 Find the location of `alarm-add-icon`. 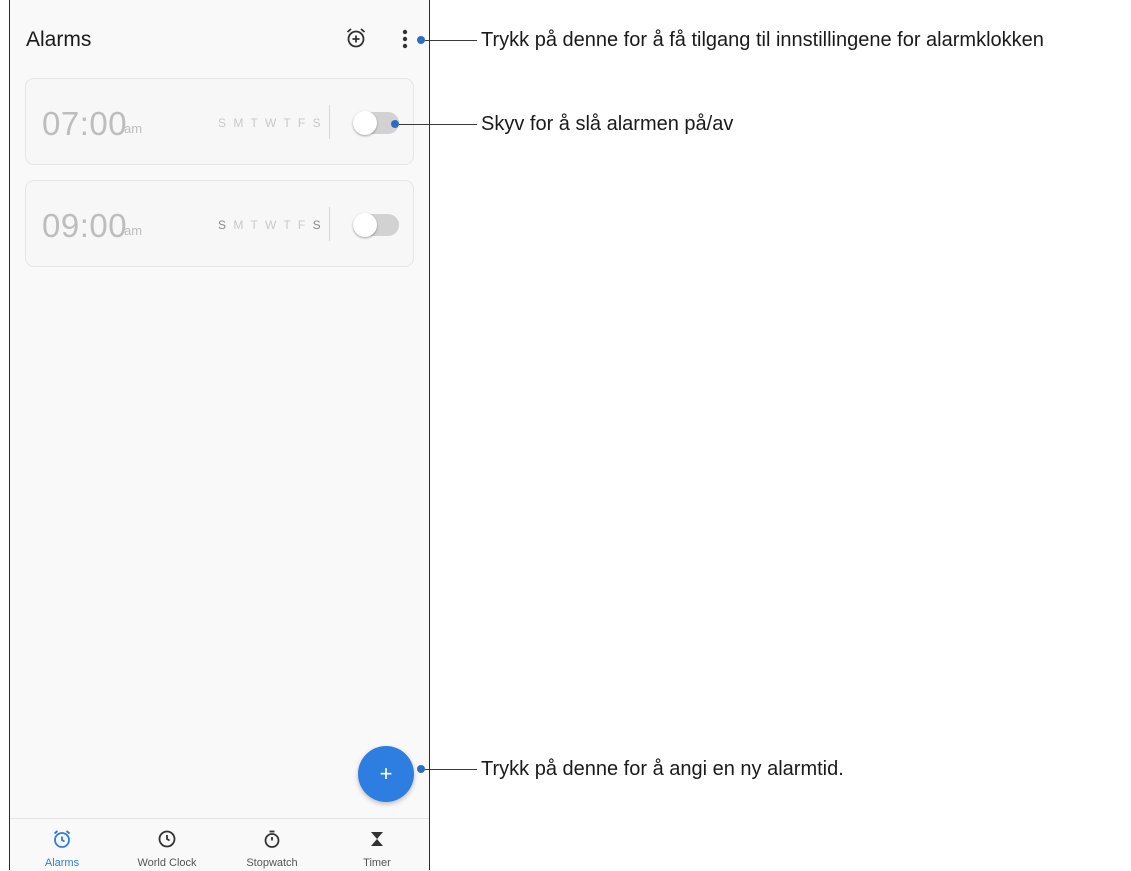

alarm-add-icon is located at coordinates (356, 38).